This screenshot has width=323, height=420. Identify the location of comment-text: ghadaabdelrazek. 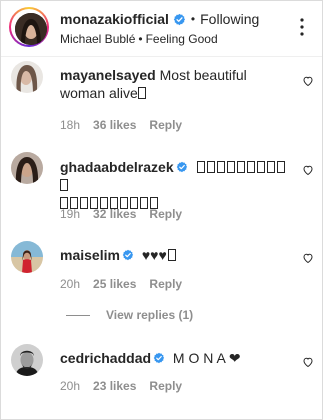
(177, 185).